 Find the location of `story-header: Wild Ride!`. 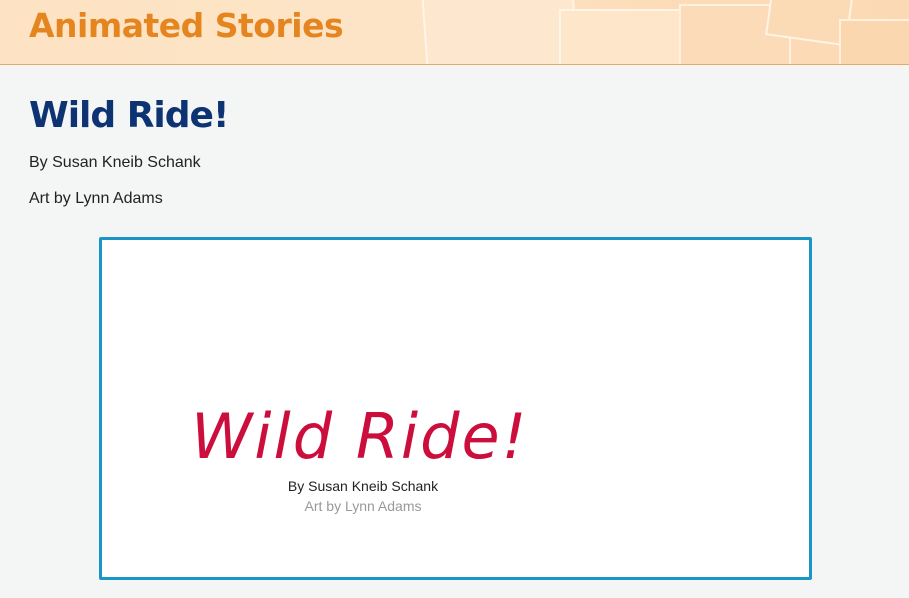

story-header: Wild Ride! is located at coordinates (129, 116).